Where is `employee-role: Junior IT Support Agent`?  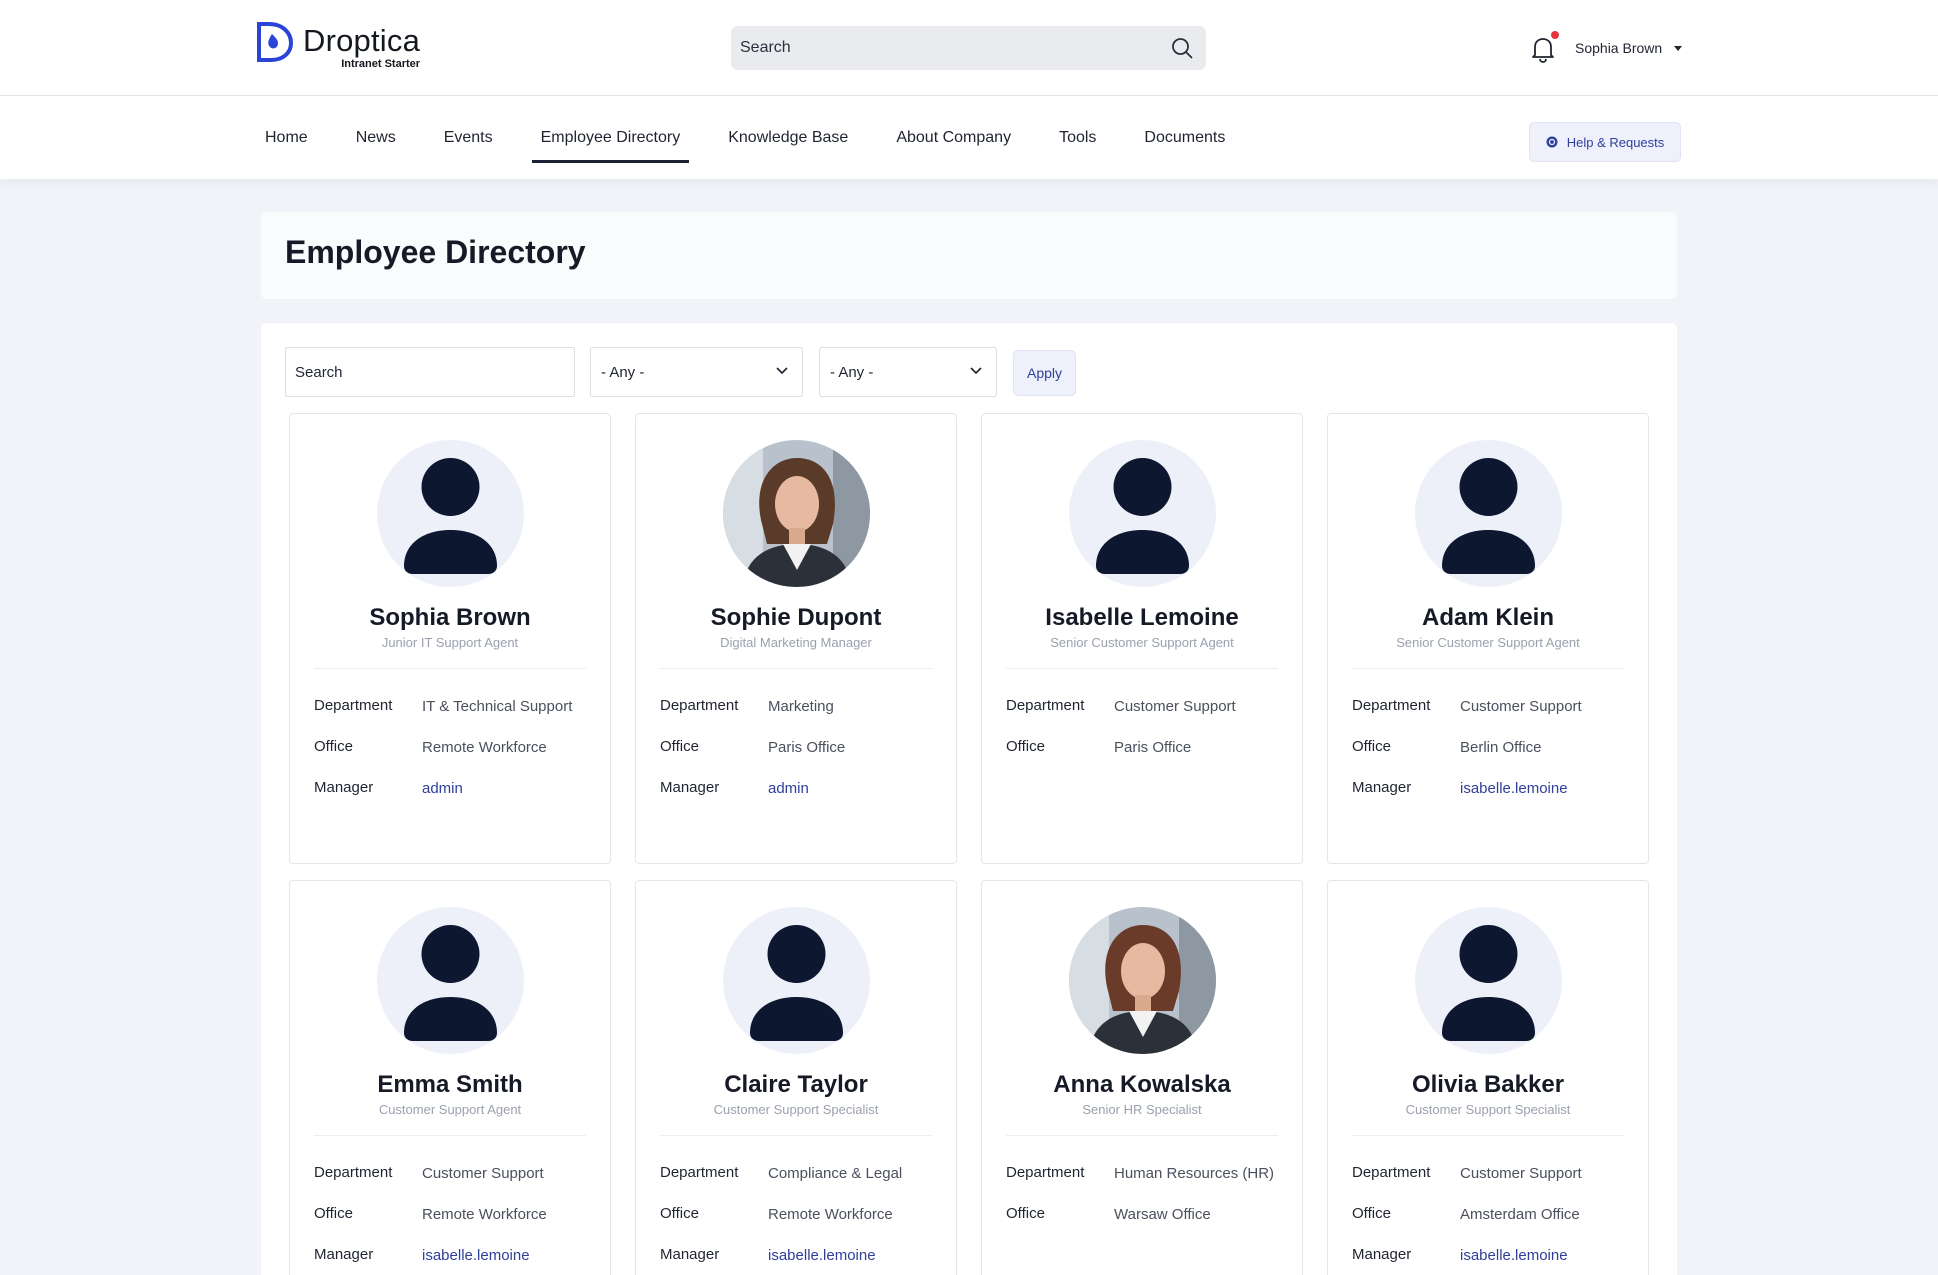
employee-role: Junior IT Support Agent is located at coordinates (450, 642).